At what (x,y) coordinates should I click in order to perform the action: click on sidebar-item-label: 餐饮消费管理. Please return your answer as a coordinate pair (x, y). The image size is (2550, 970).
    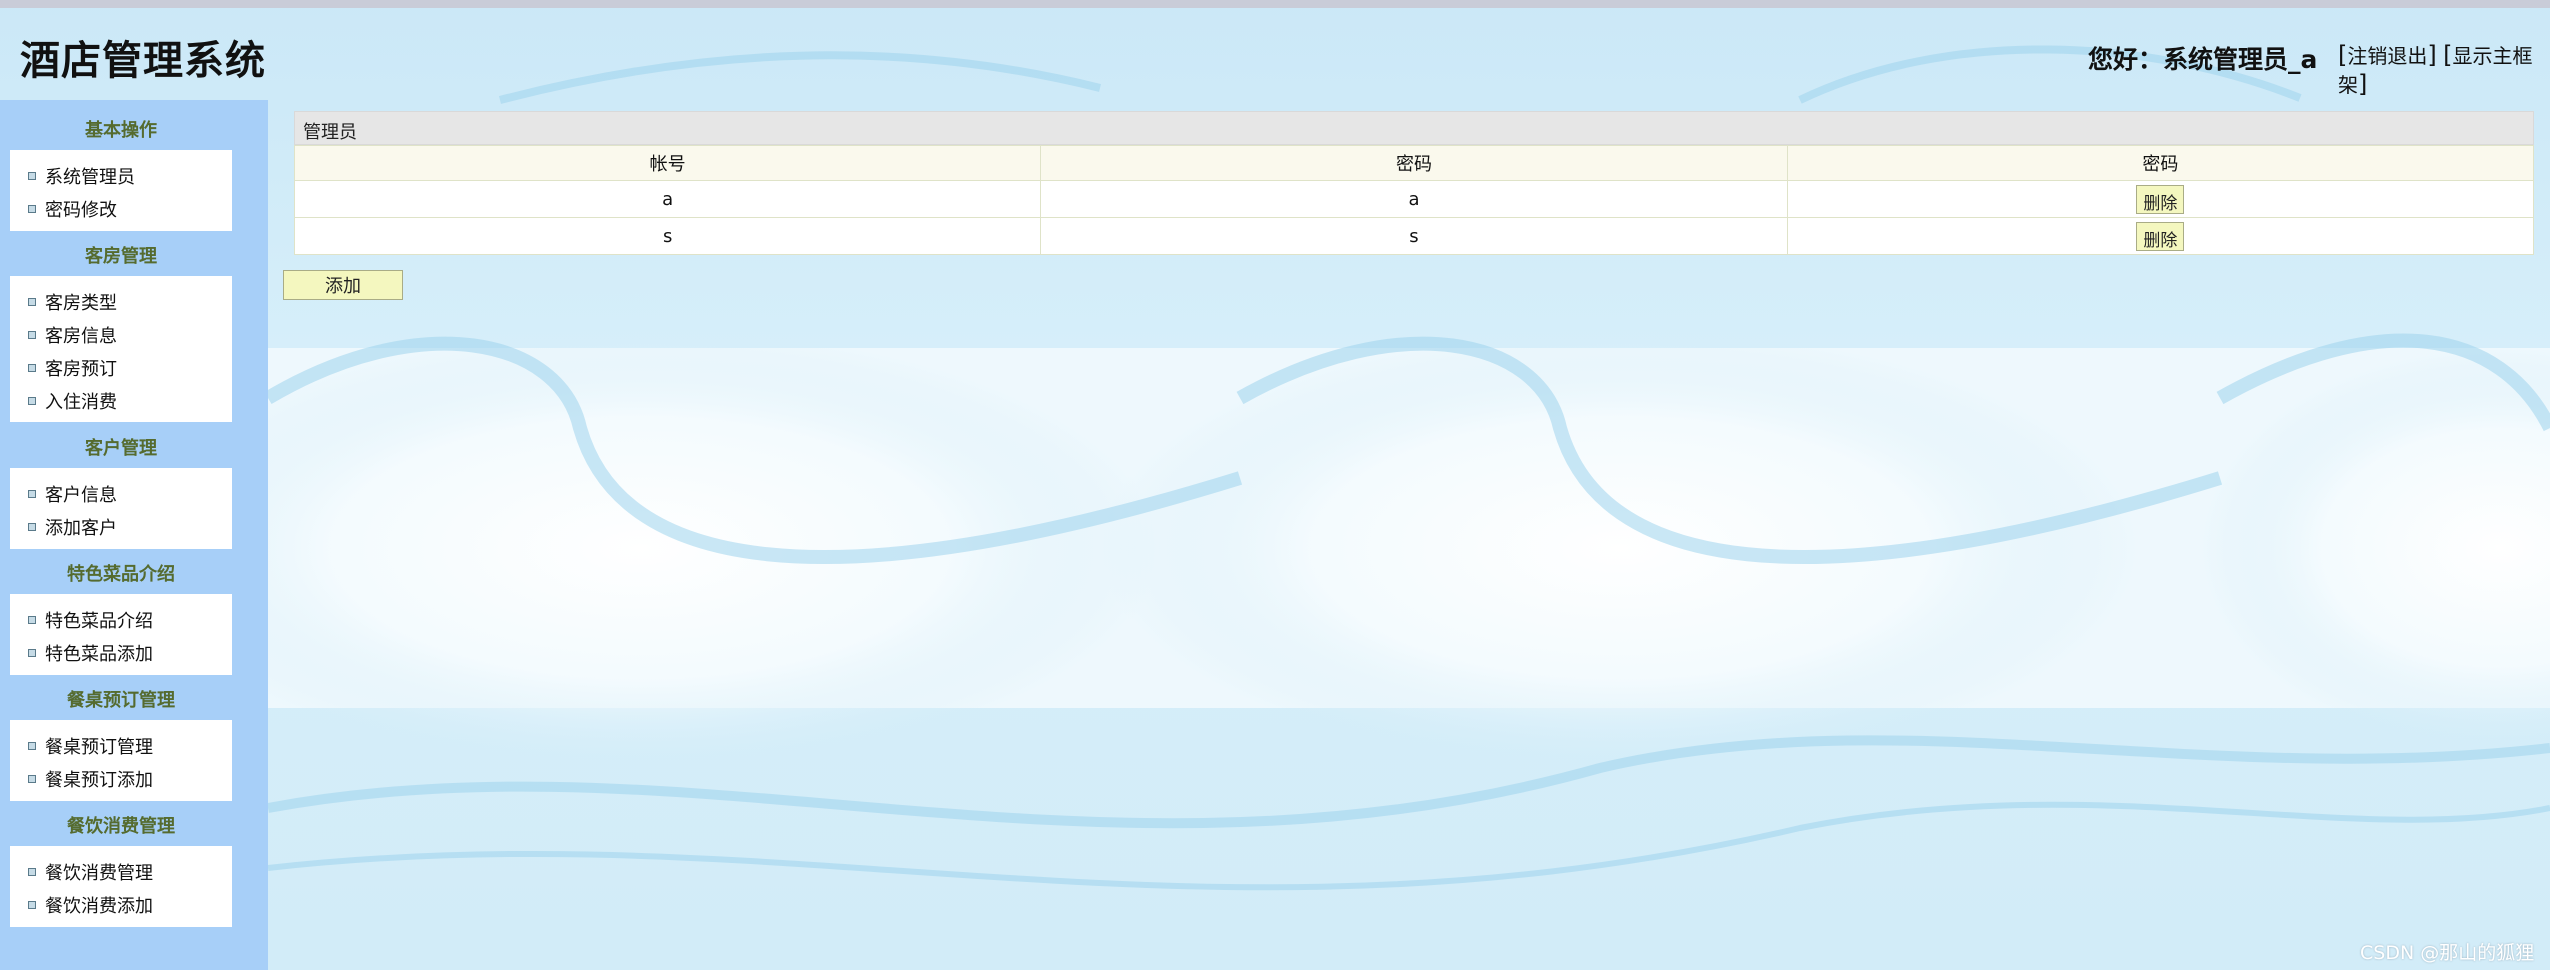
    Looking at the image, I should click on (99, 873).